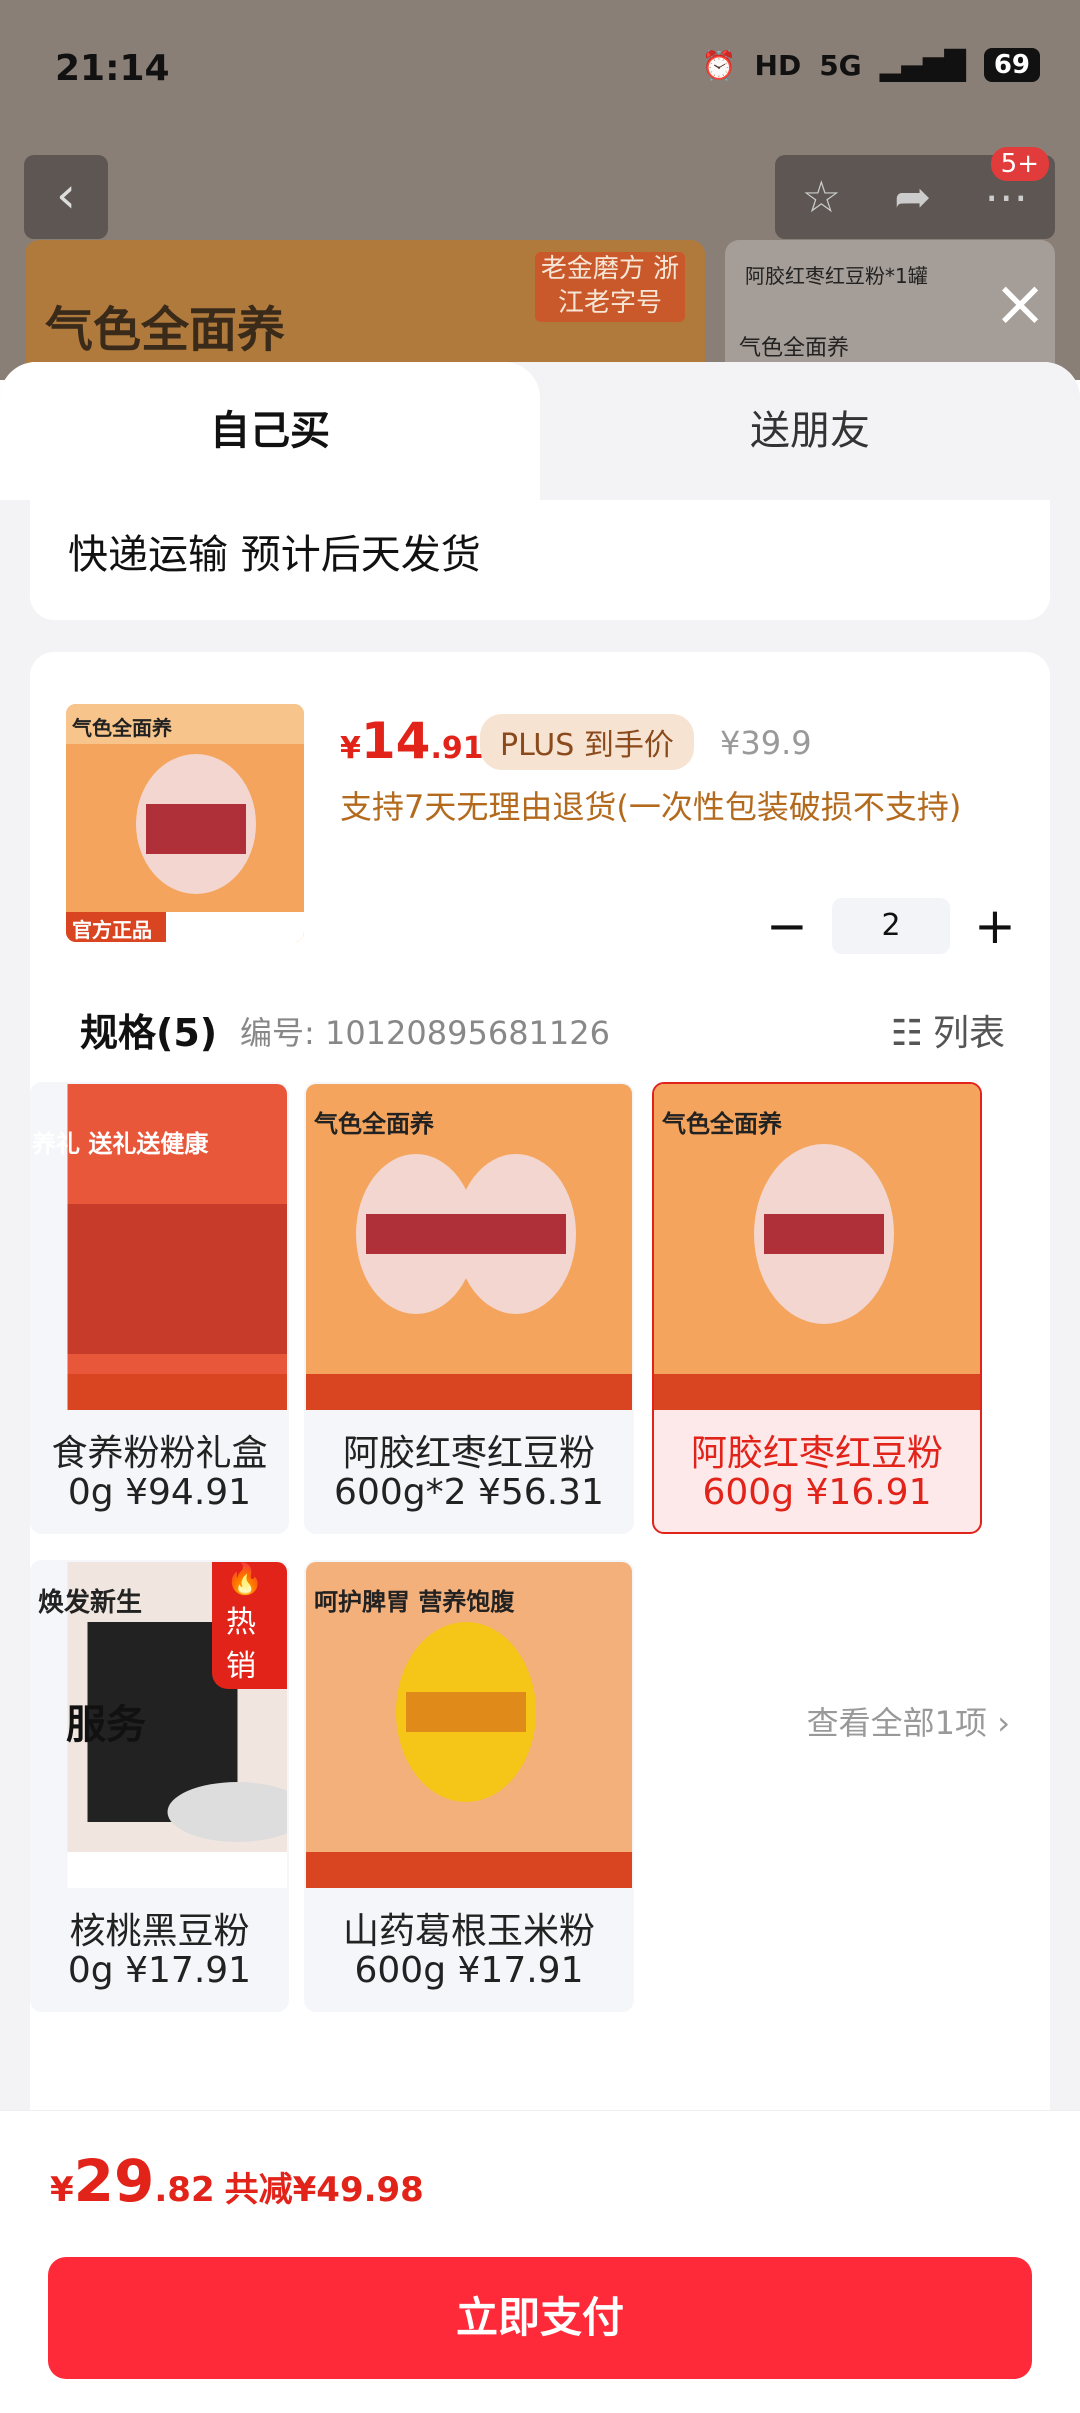 This screenshot has width=1080, height=2413. Describe the element at coordinates (468, 1931) in the screenshot. I see `item-name: 山药葛根玉米粉` at that location.